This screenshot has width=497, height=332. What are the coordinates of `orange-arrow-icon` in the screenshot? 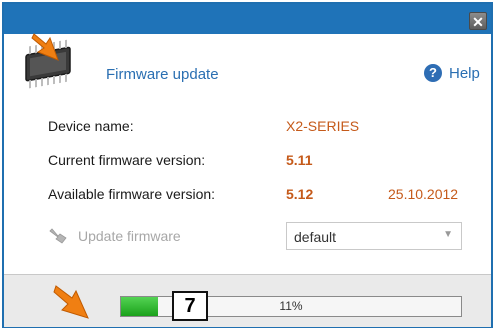 It's located at (71, 302).